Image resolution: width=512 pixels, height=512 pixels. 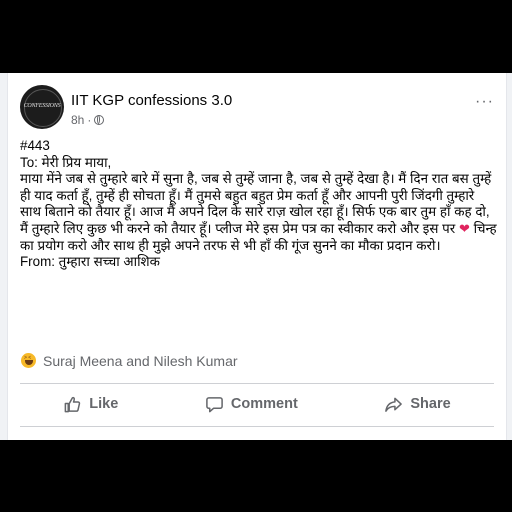 I want to click on like-button: Like, so click(x=90, y=404).